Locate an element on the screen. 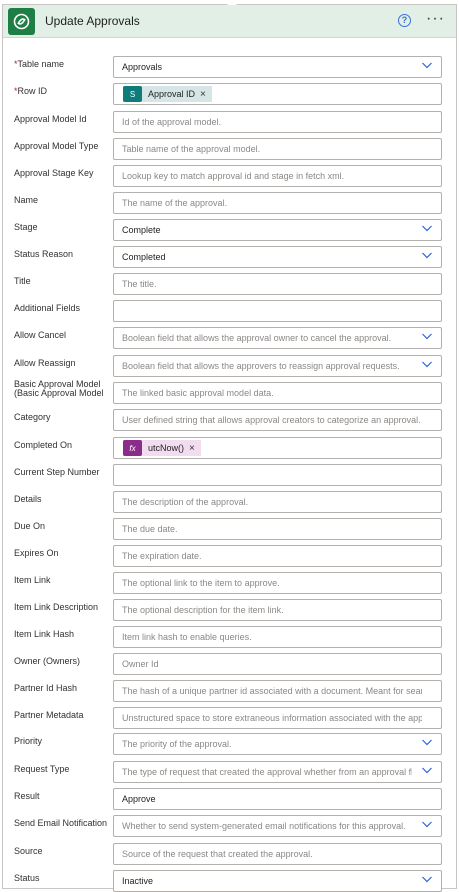  stage-label-text: Stage is located at coordinates (26, 227).